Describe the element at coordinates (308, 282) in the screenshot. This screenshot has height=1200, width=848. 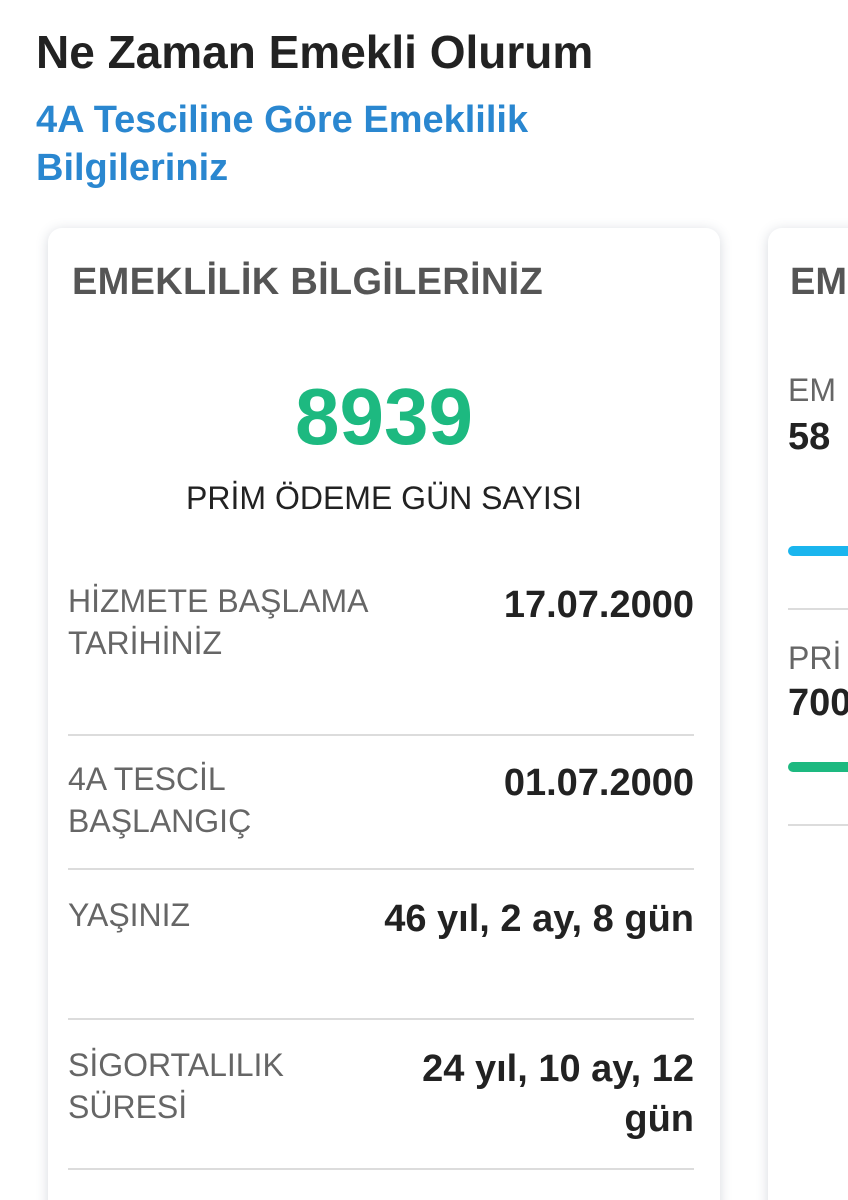
I see `card-title: EMEKLİLİK BİLGİLERİNİZ` at that location.